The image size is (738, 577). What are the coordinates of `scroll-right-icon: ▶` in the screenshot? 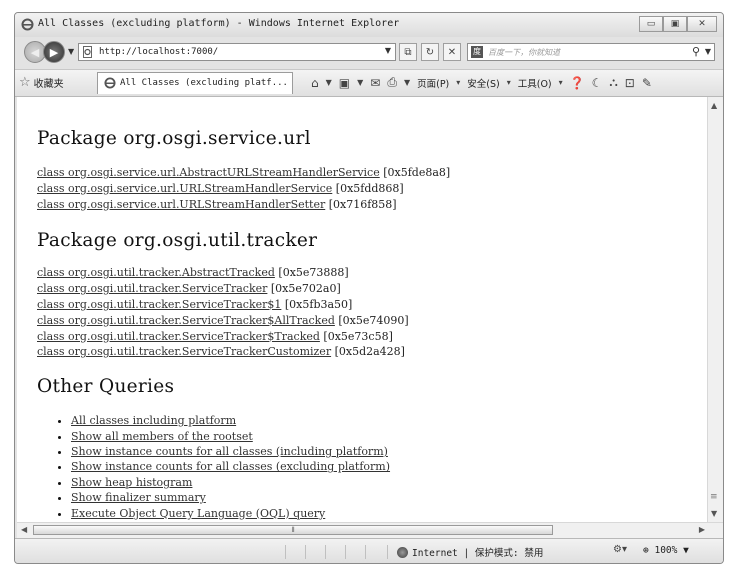 It's located at (702, 529).